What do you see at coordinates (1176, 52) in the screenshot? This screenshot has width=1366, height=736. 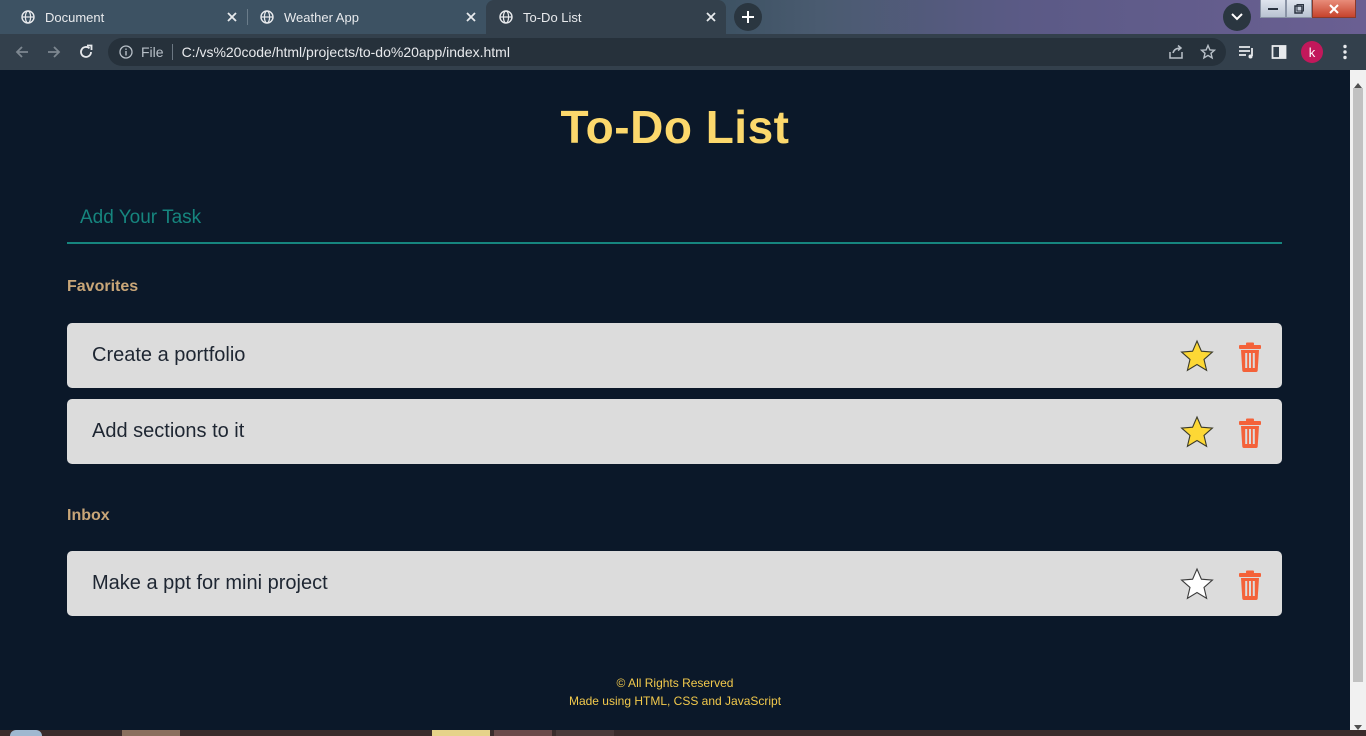 I see `share-icon` at bounding box center [1176, 52].